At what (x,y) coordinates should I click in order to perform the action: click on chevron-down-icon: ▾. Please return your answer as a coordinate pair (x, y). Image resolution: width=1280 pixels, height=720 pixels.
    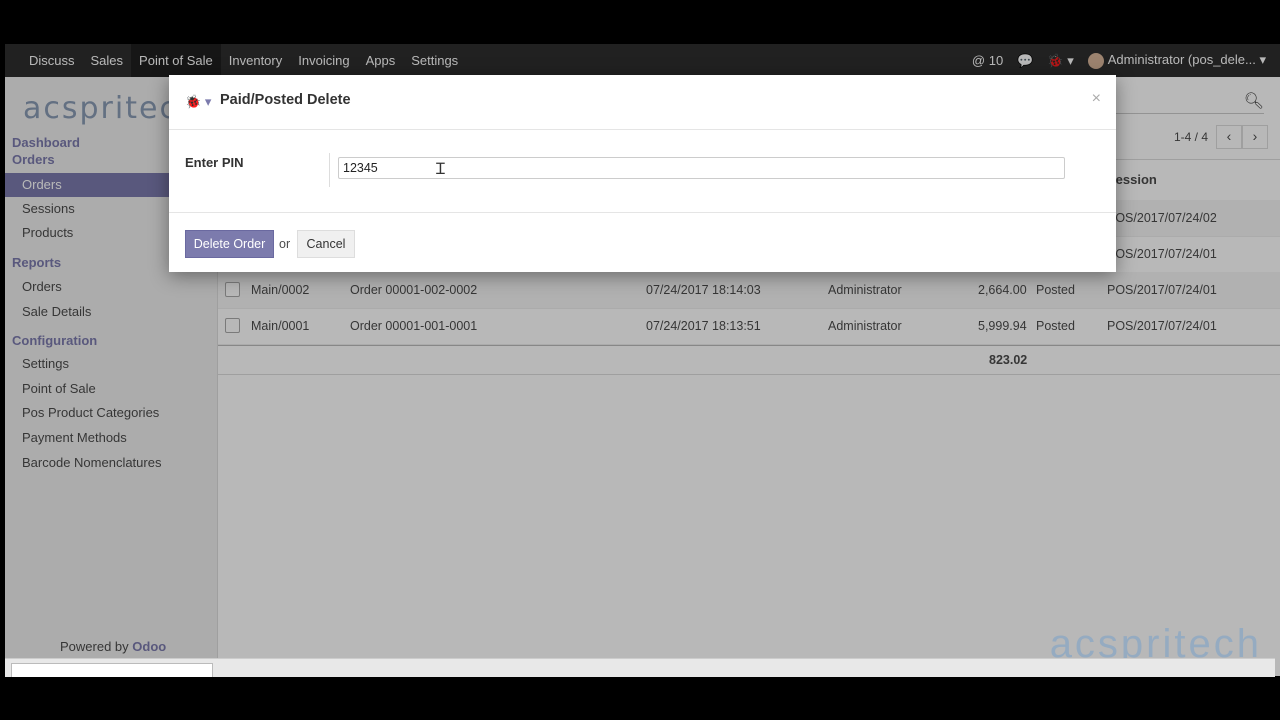
    Looking at the image, I should click on (208, 101).